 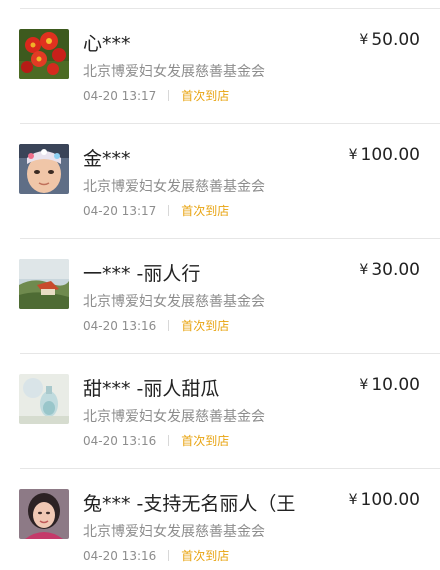 I want to click on child-portrait-photo-avatar, so click(x=44, y=169).